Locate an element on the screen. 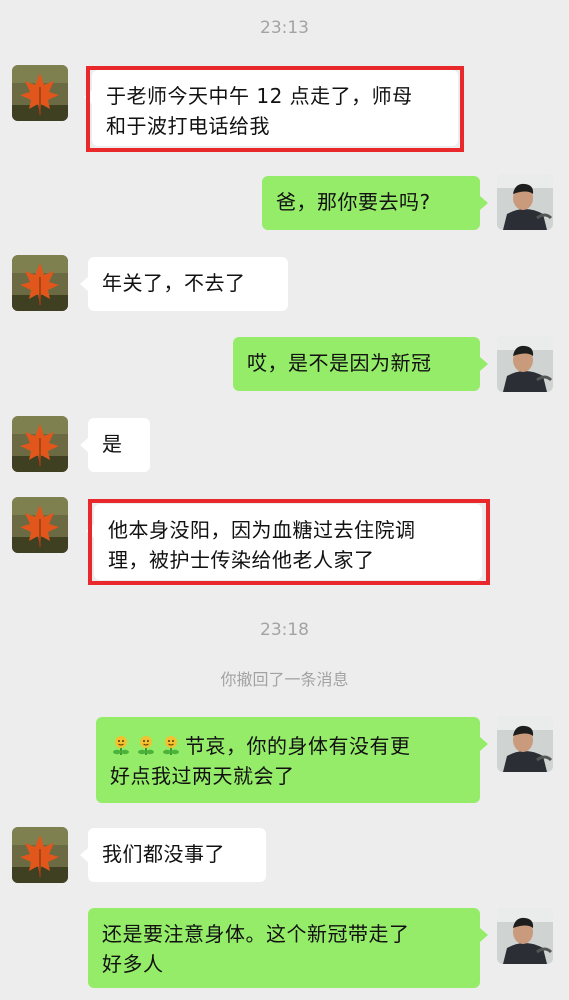  message-bubble: 是 is located at coordinates (115, 445).